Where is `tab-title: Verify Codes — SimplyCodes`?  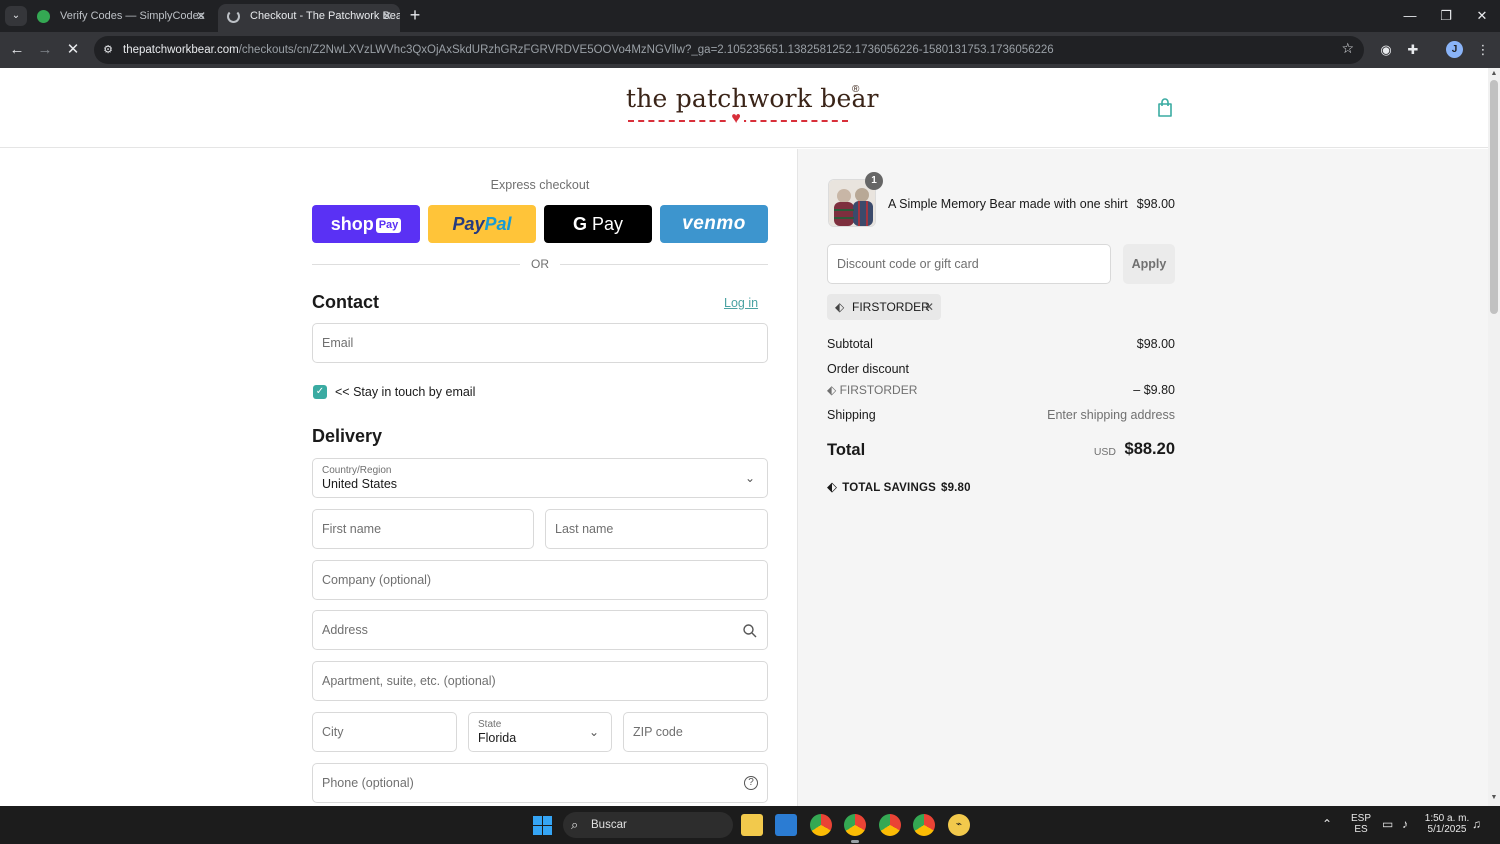 tab-title: Verify Codes — SimplyCodes is located at coordinates (132, 16).